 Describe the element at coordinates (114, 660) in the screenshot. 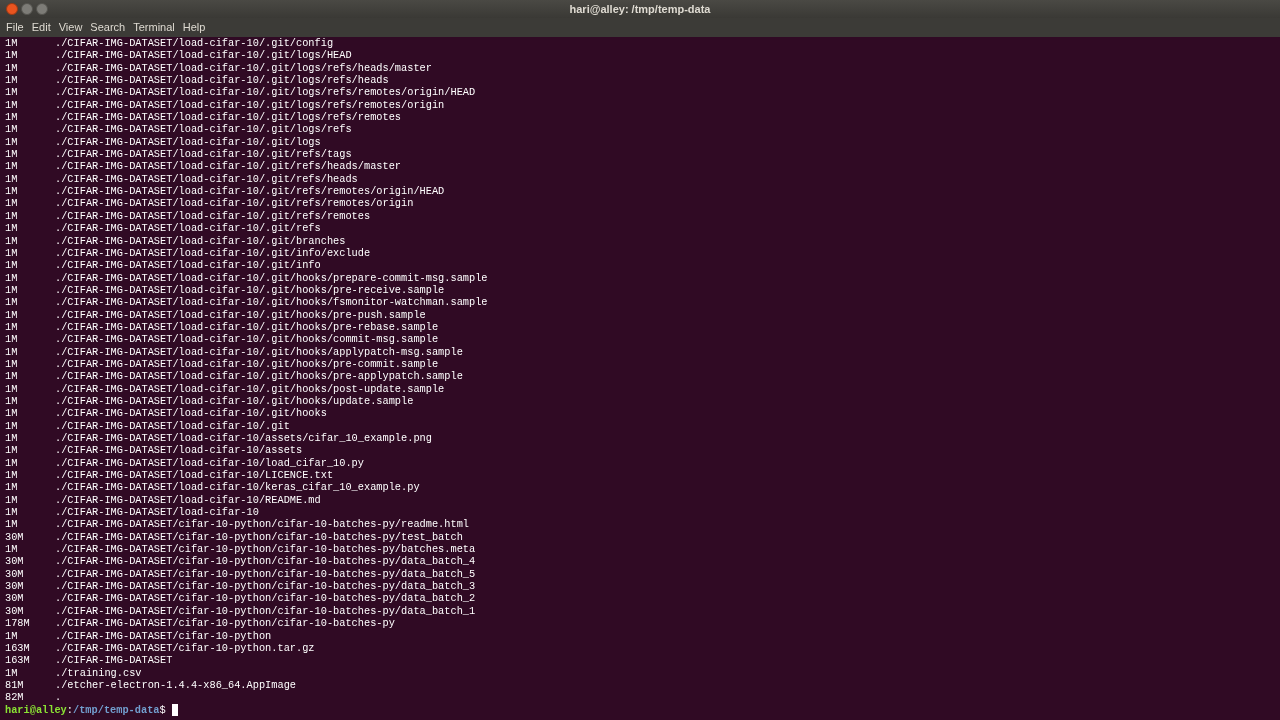

I see `path-text: ./CIFAR-IMG-DATASET` at that location.